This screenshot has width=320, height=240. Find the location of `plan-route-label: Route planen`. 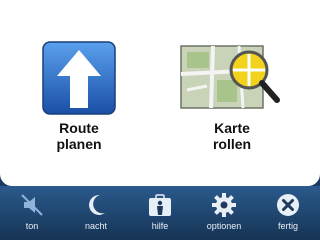

plan-route-label: Route planen is located at coordinates (79, 136).